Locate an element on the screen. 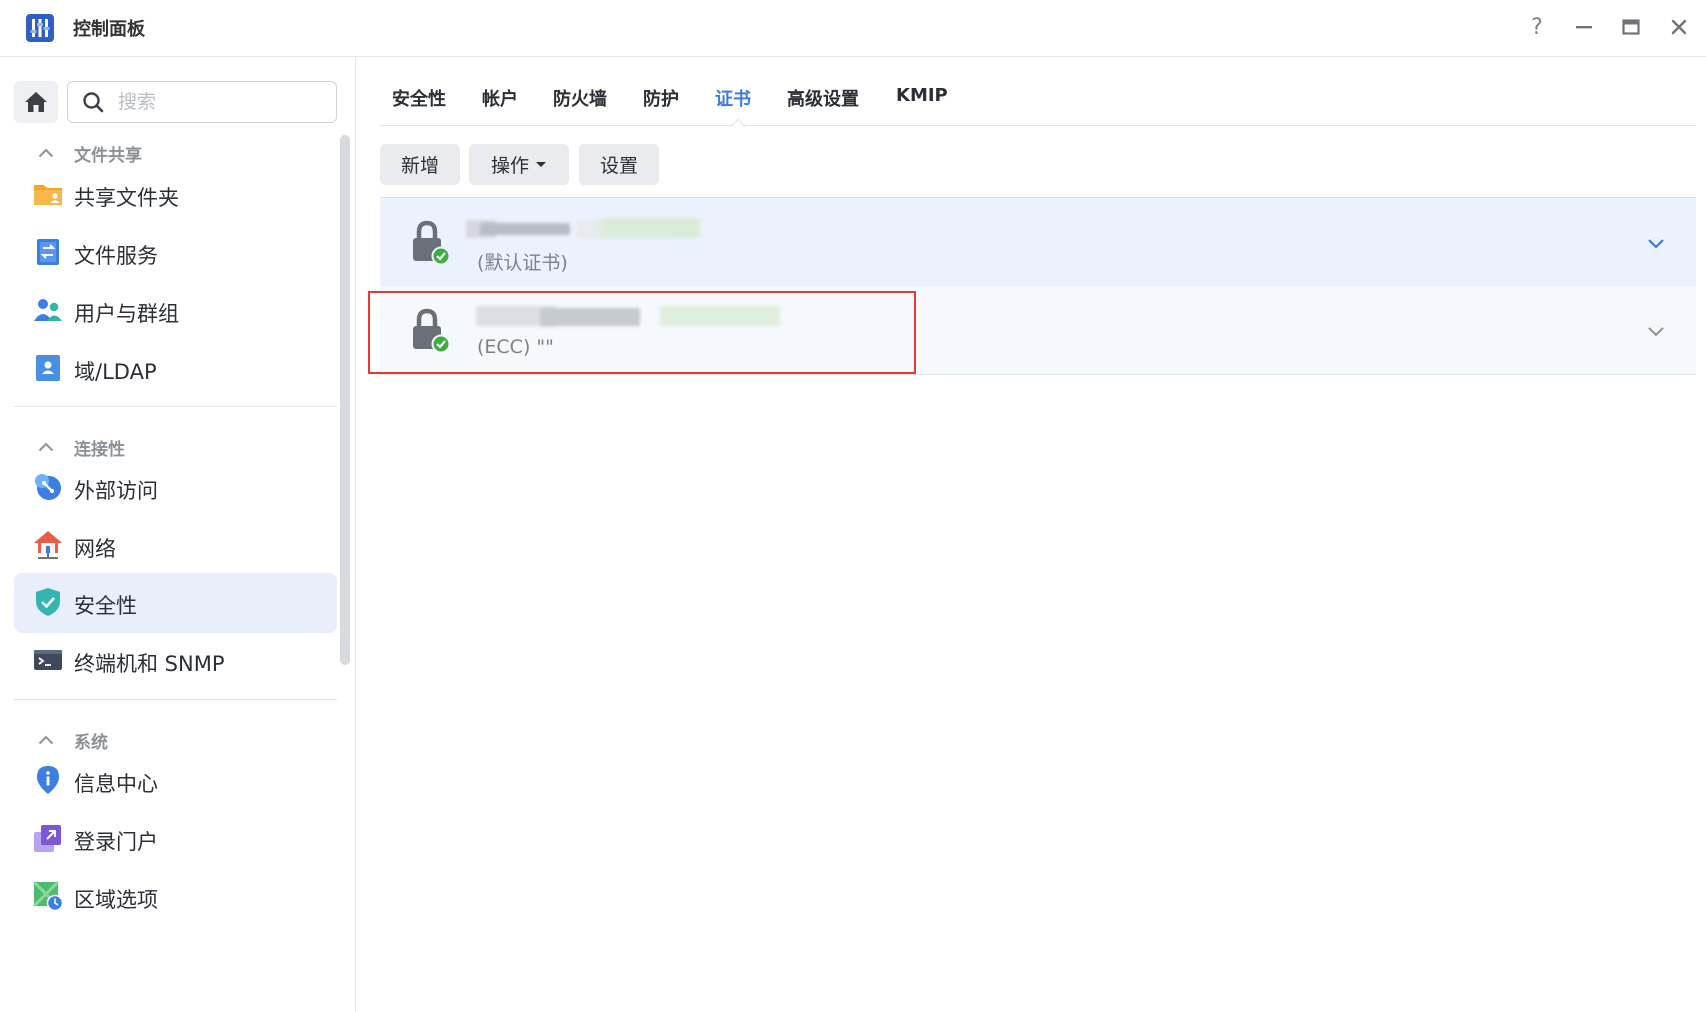  highlight-box is located at coordinates (642, 332).